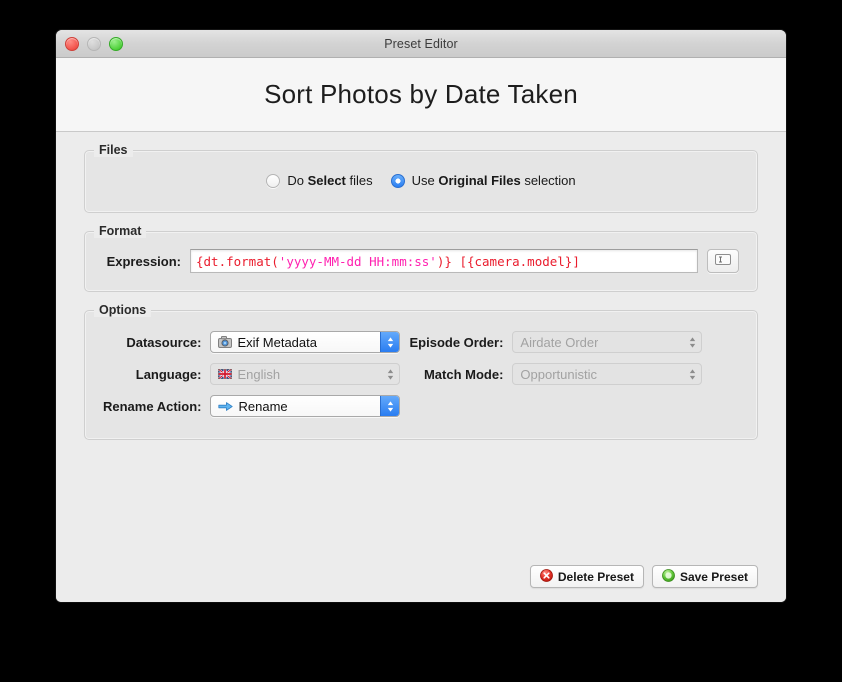  I want to click on popup-left-0: Exif Metadata, so click(305, 342).